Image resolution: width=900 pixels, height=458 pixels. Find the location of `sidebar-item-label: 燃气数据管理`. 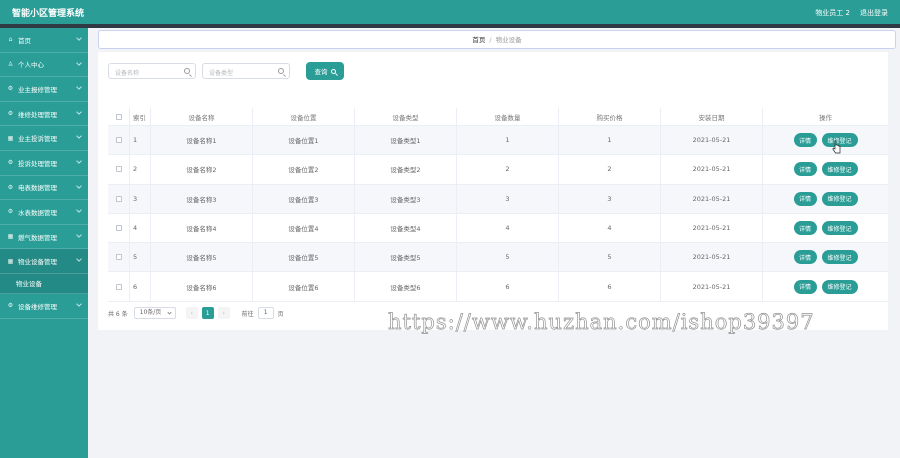

sidebar-item-label: 燃气数据管理 is located at coordinates (37, 237).